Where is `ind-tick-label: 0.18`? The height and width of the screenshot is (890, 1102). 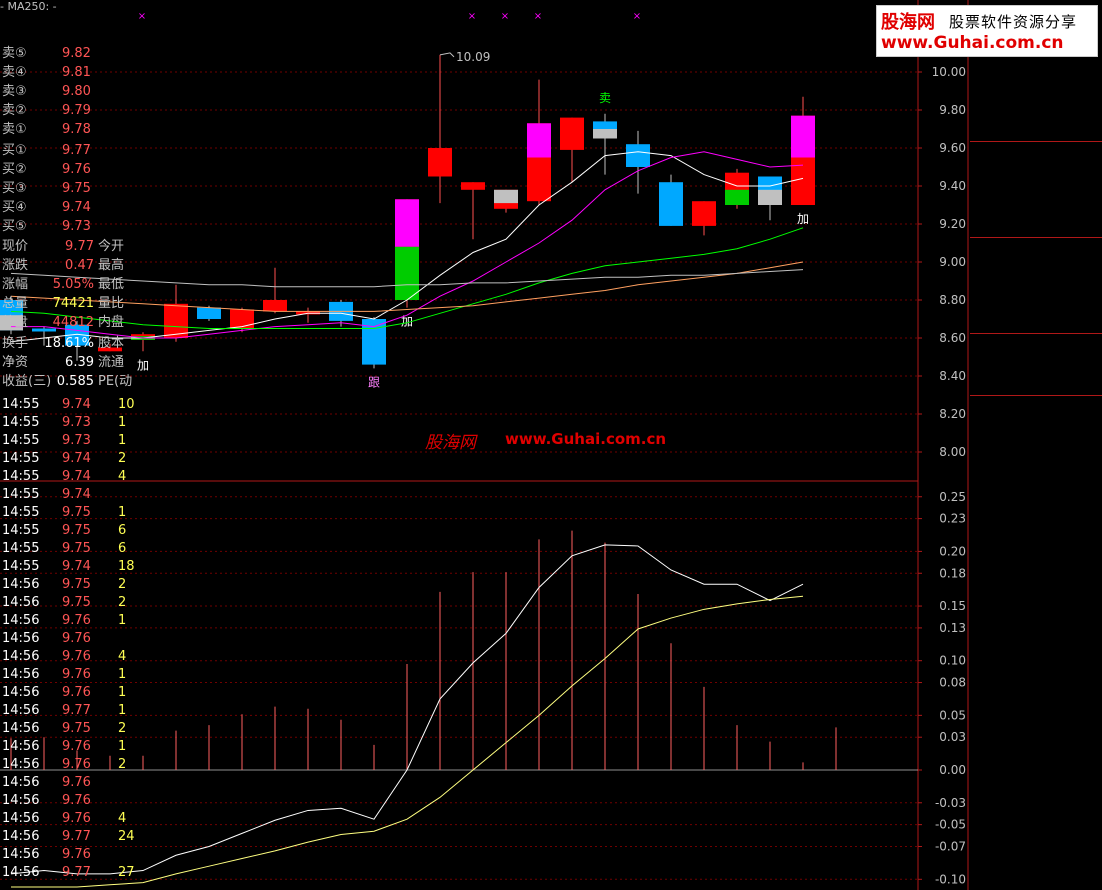
ind-tick-label: 0.18 is located at coordinates (952, 573).